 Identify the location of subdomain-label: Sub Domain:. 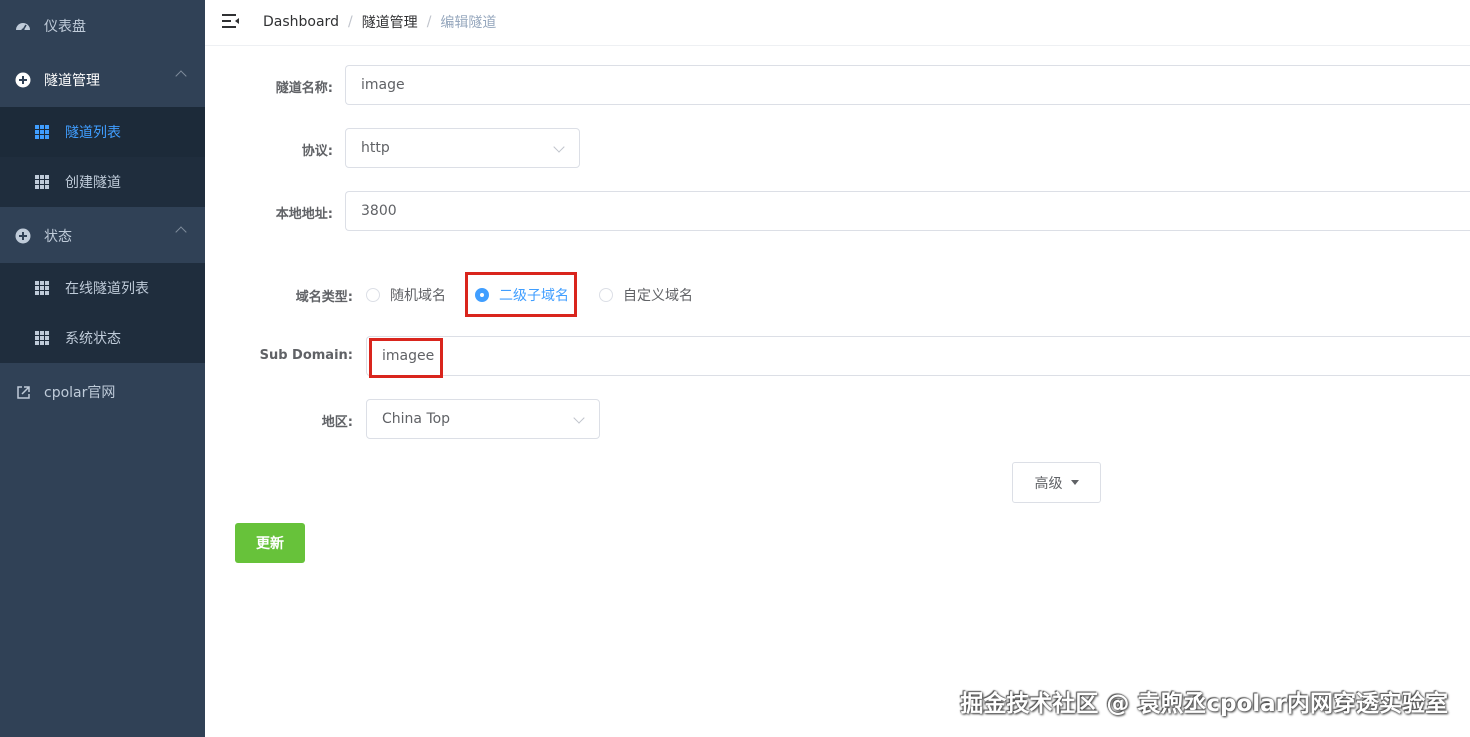
(306, 355).